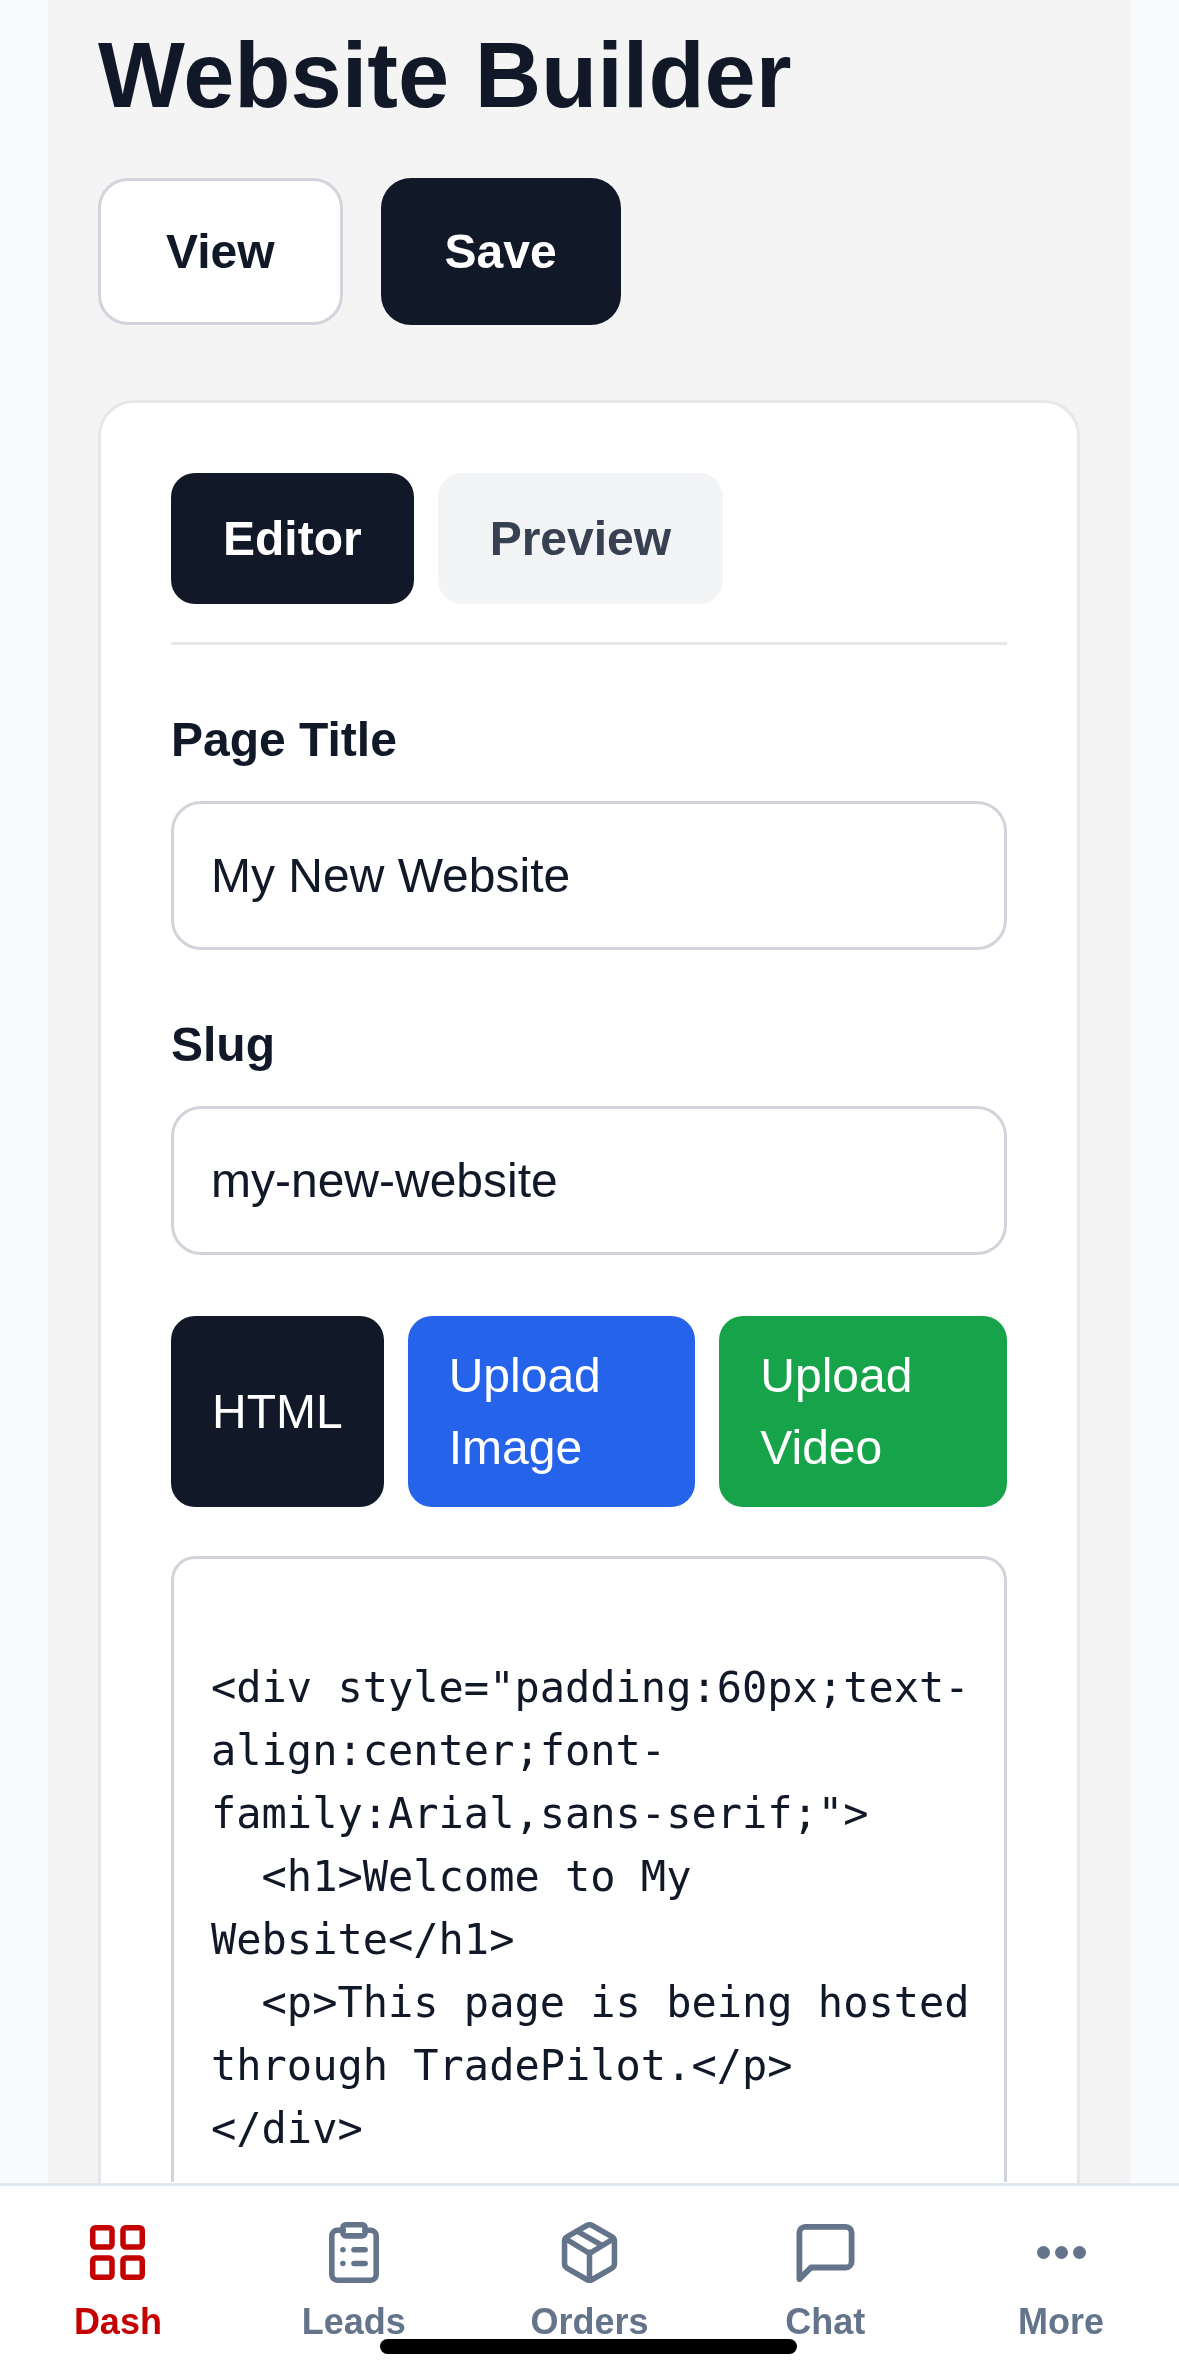 The image size is (1179, 2379). I want to click on nav-tab: More, so click(1061, 2282).